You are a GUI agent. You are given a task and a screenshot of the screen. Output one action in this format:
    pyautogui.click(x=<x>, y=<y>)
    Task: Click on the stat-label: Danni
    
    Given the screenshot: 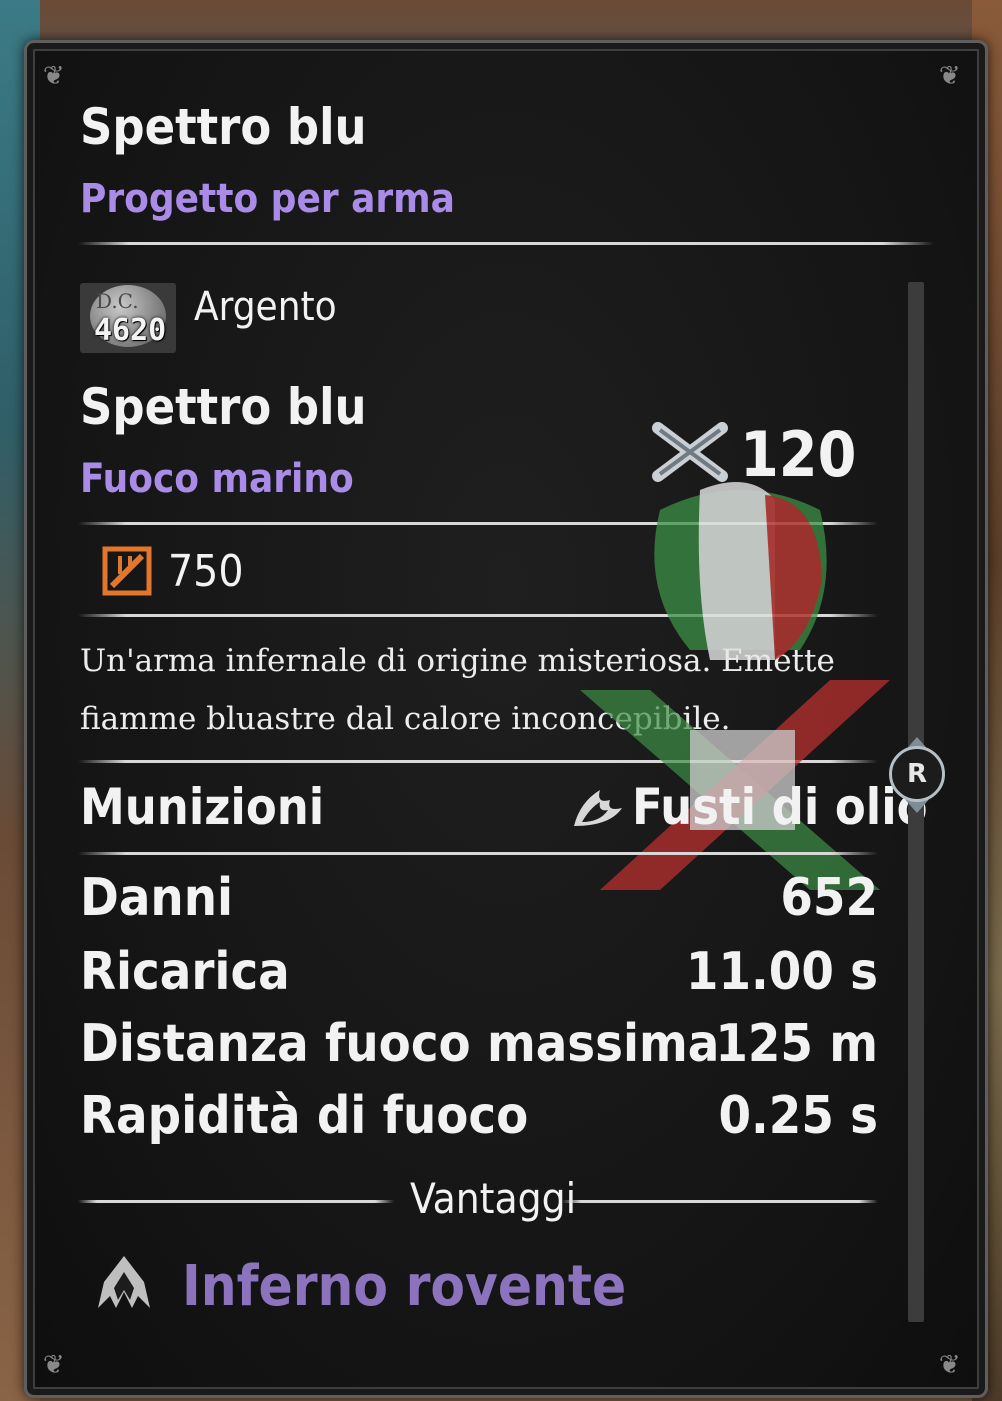 What is the action you would take?
    pyautogui.click(x=157, y=898)
    